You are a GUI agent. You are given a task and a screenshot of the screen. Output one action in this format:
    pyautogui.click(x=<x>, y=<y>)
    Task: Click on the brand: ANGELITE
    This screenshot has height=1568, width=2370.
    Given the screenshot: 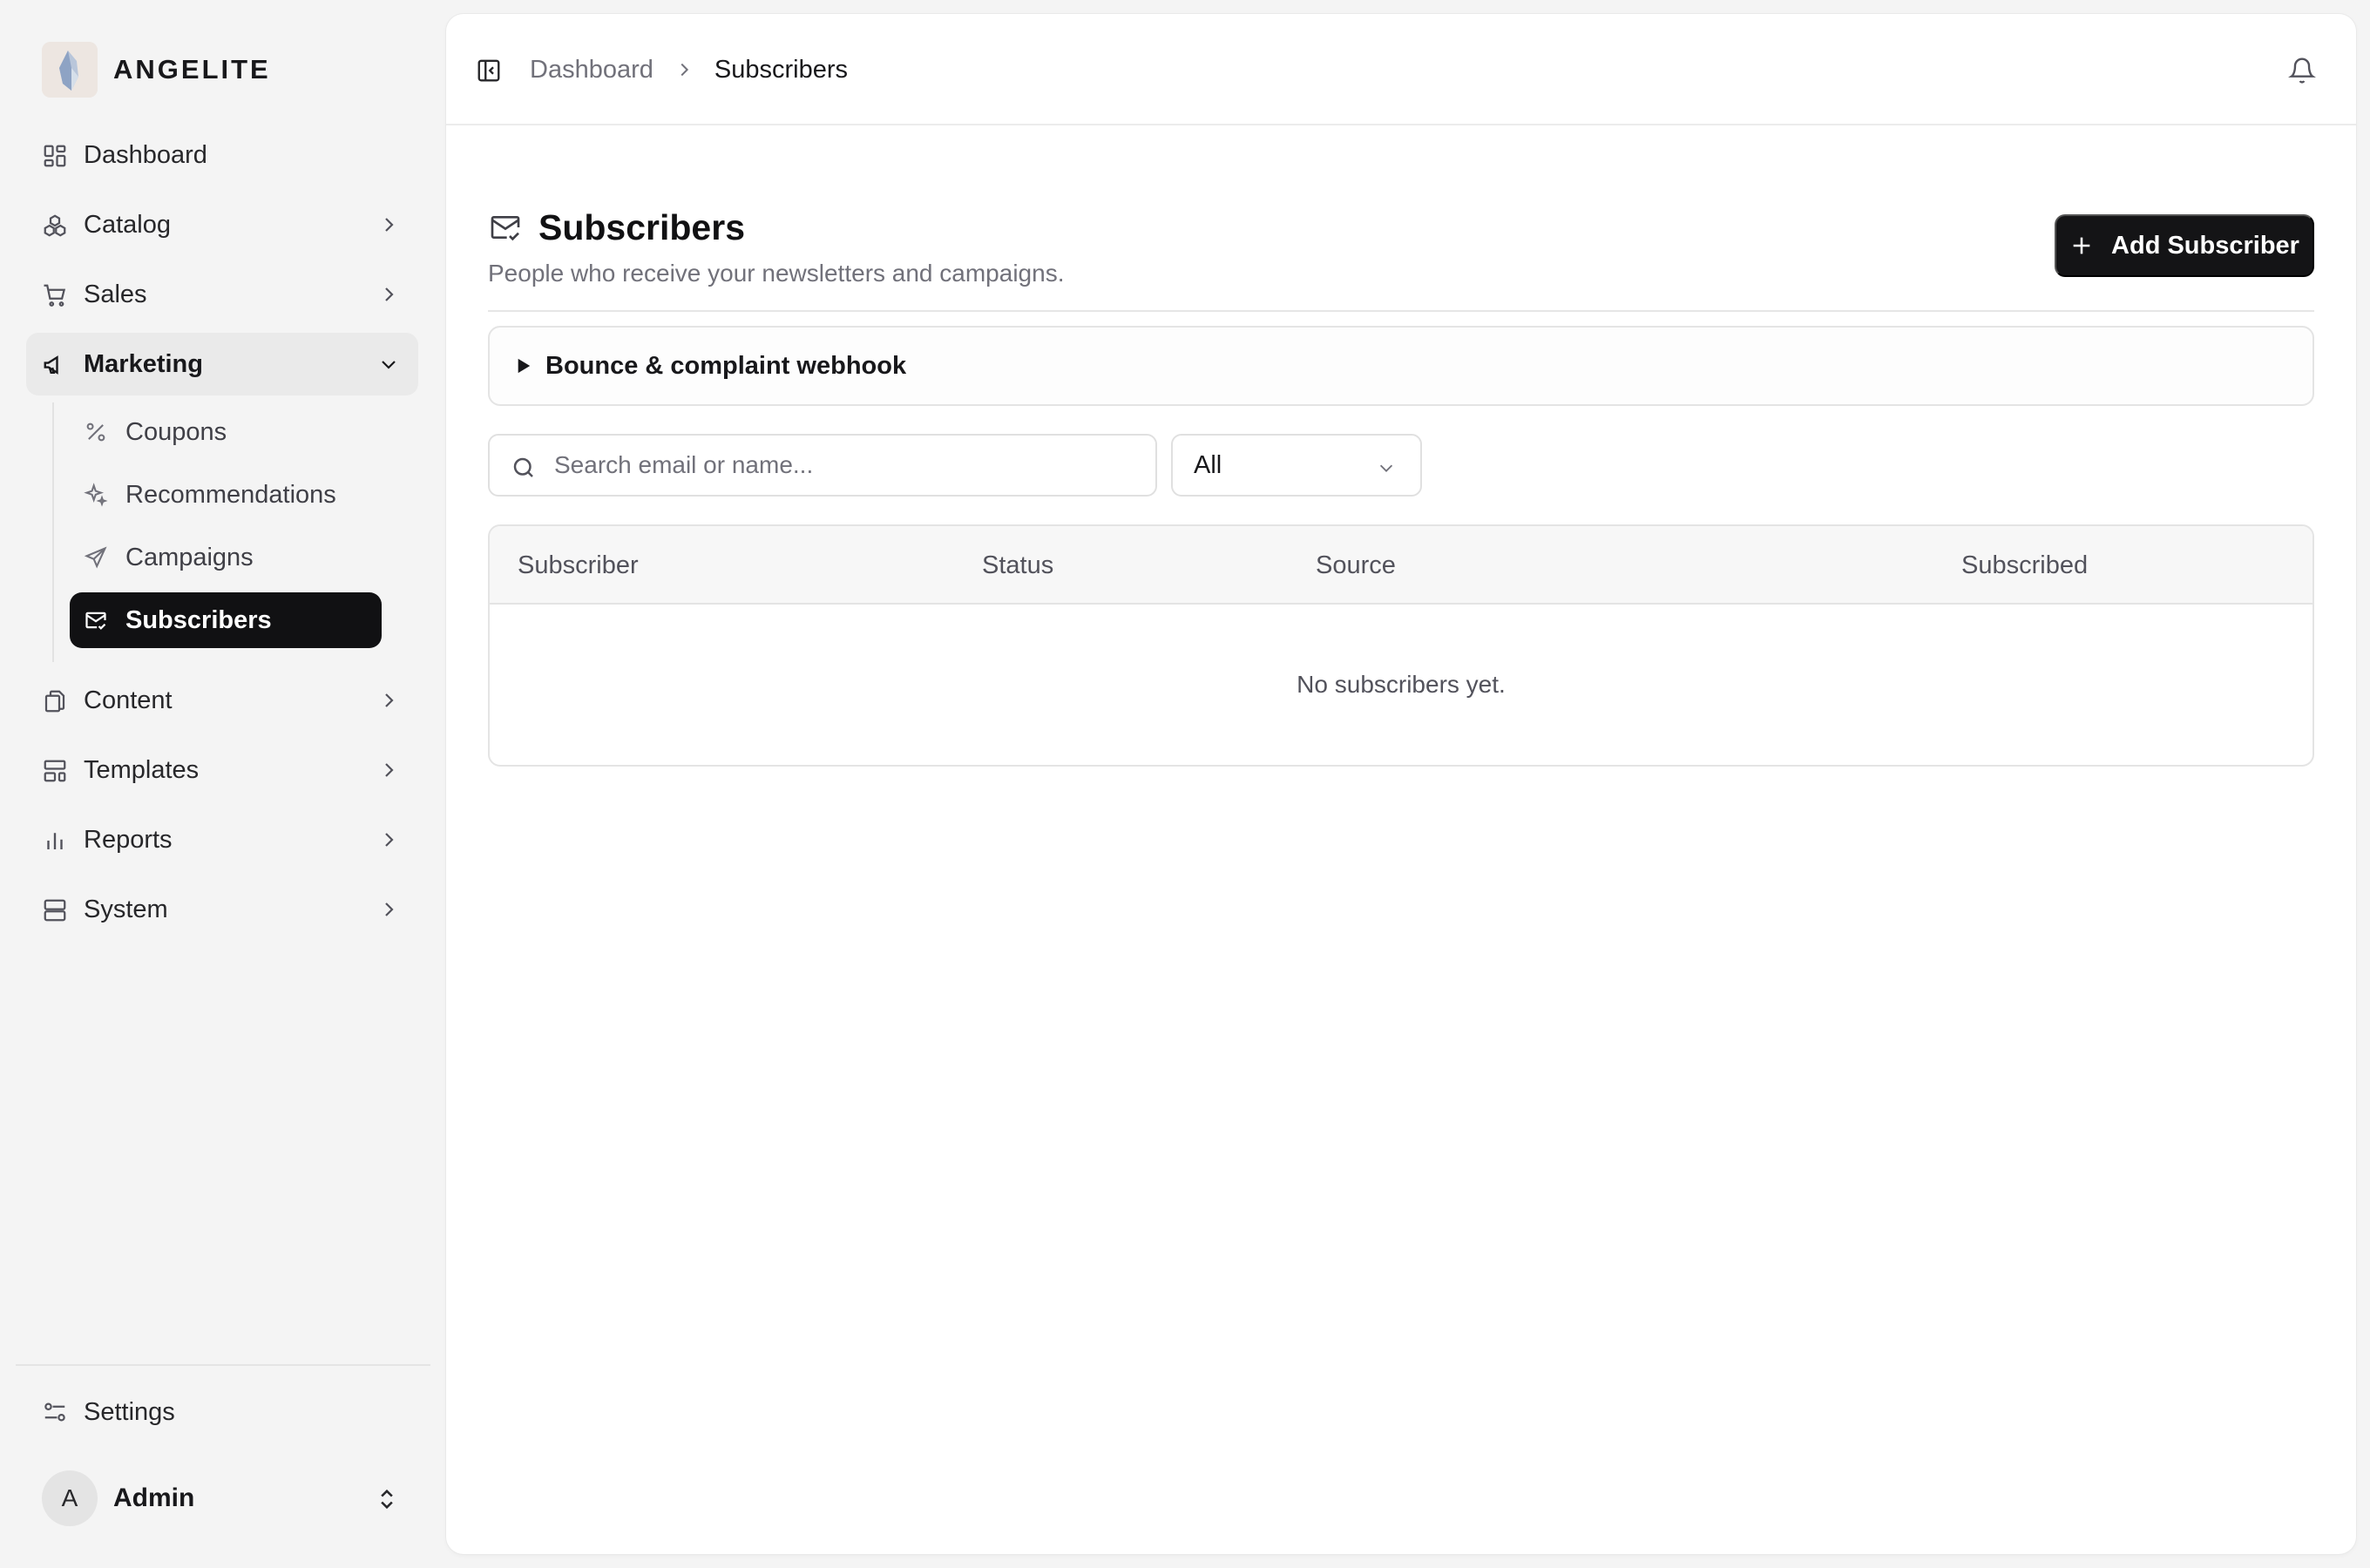 What is the action you would take?
    pyautogui.click(x=156, y=70)
    